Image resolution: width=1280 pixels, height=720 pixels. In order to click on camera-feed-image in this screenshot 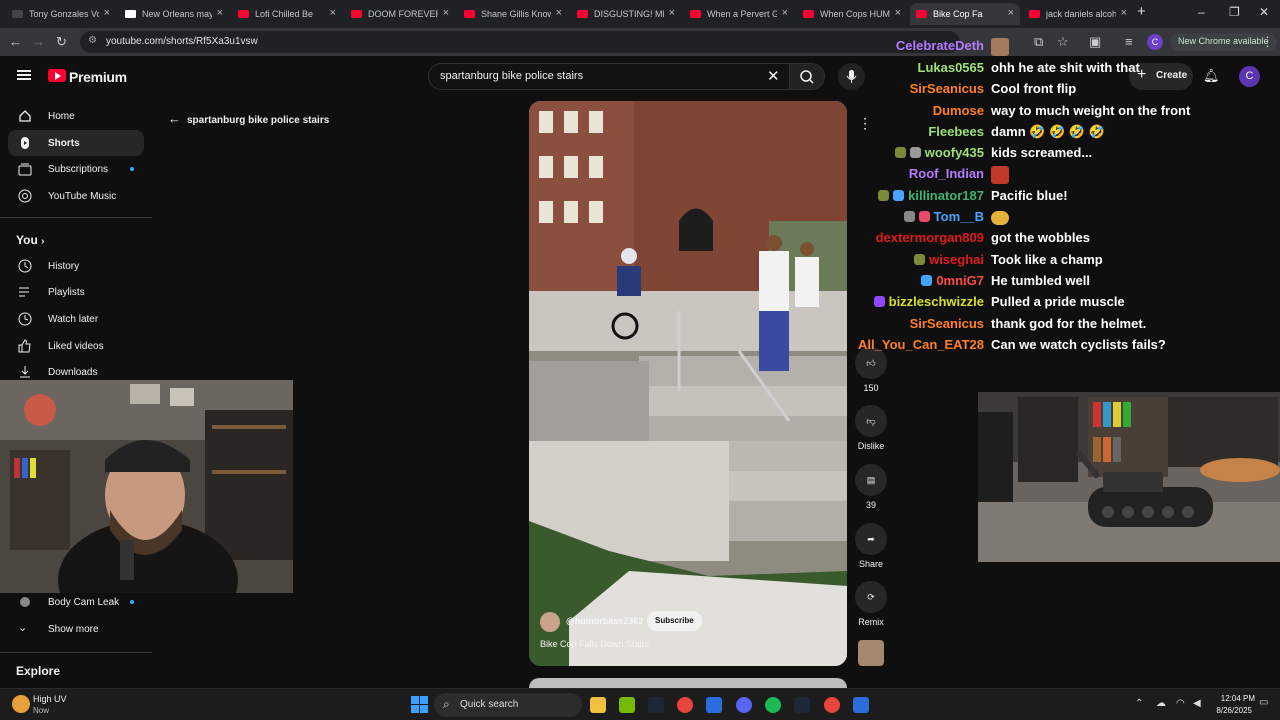, I will do `click(1129, 477)`.